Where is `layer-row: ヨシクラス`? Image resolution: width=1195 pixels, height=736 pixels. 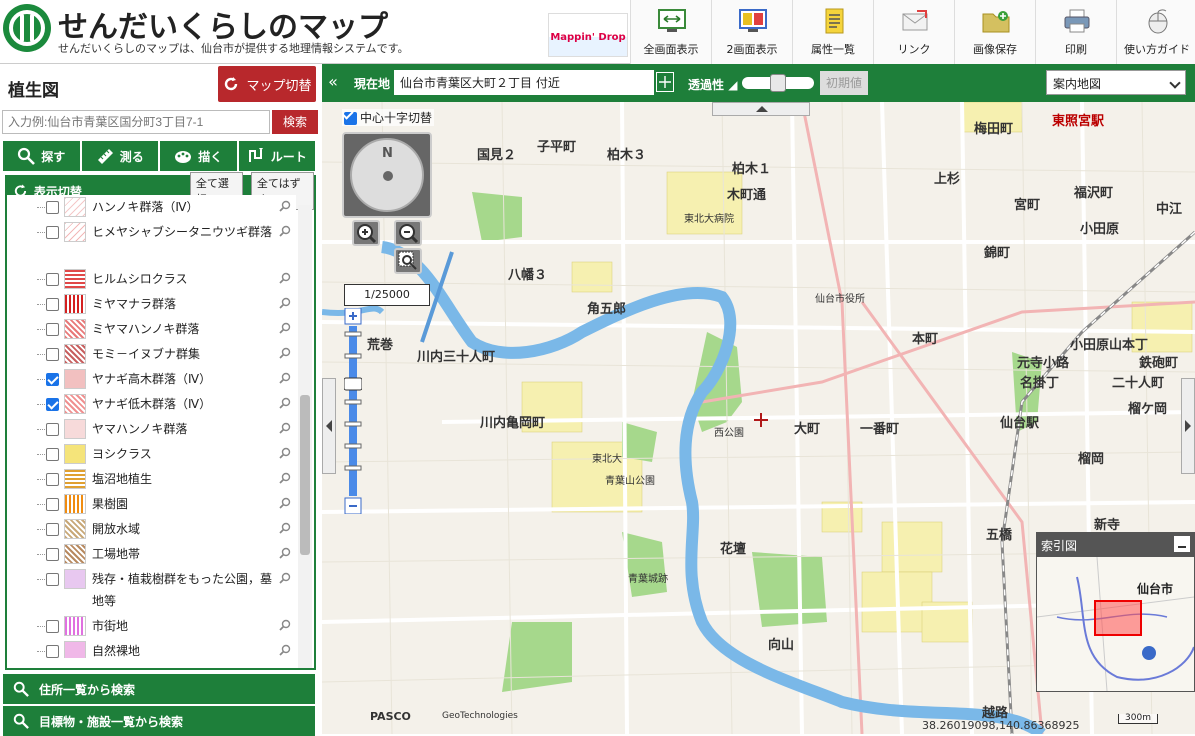
layer-row: ヨシクラス is located at coordinates (151, 454).